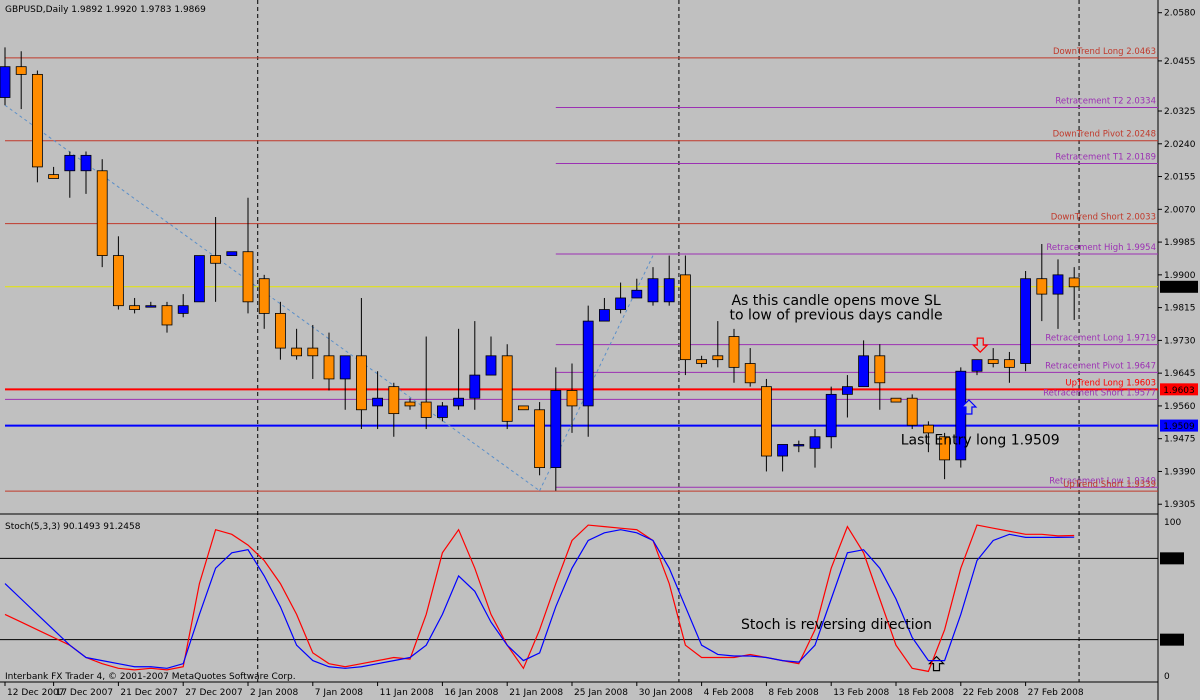 The width and height of the screenshot is (1200, 700). What do you see at coordinates (601, 693) in the screenshot?
I see `time-label-9: 25 Jan 2008` at bounding box center [601, 693].